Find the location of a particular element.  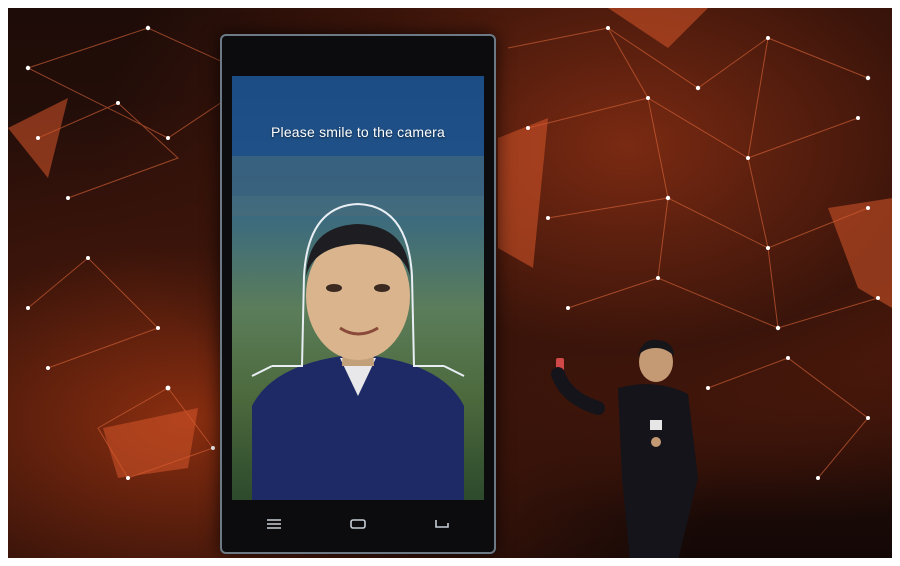

presenter is located at coordinates (624, 448).